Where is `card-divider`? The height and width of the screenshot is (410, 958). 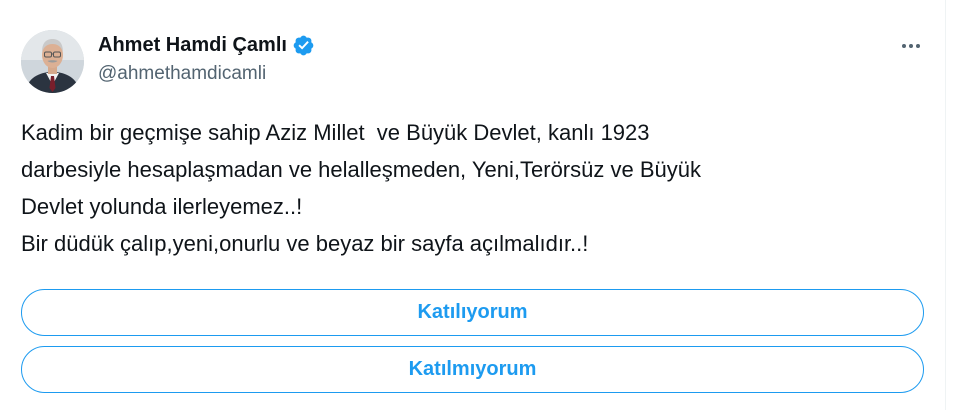 card-divider is located at coordinates (945, 205).